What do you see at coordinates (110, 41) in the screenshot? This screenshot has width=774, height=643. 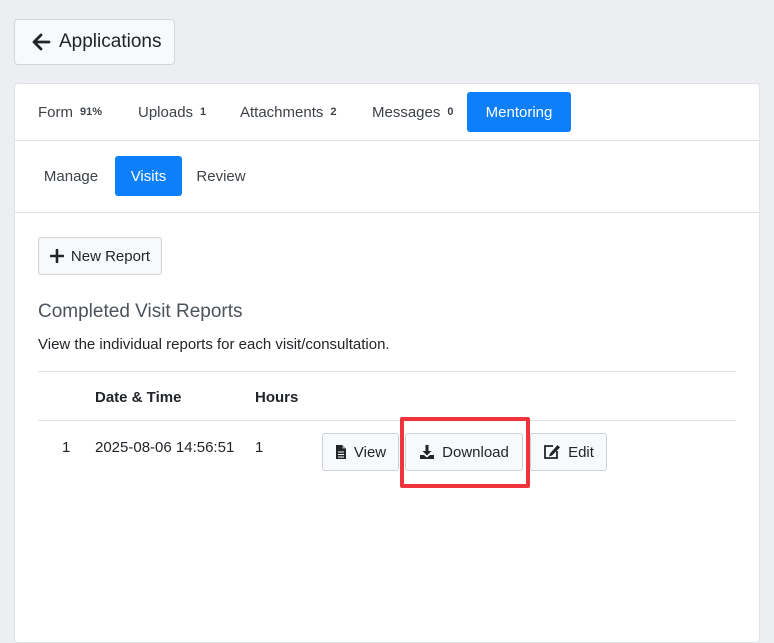 I see `back-button-label: Applications` at bounding box center [110, 41].